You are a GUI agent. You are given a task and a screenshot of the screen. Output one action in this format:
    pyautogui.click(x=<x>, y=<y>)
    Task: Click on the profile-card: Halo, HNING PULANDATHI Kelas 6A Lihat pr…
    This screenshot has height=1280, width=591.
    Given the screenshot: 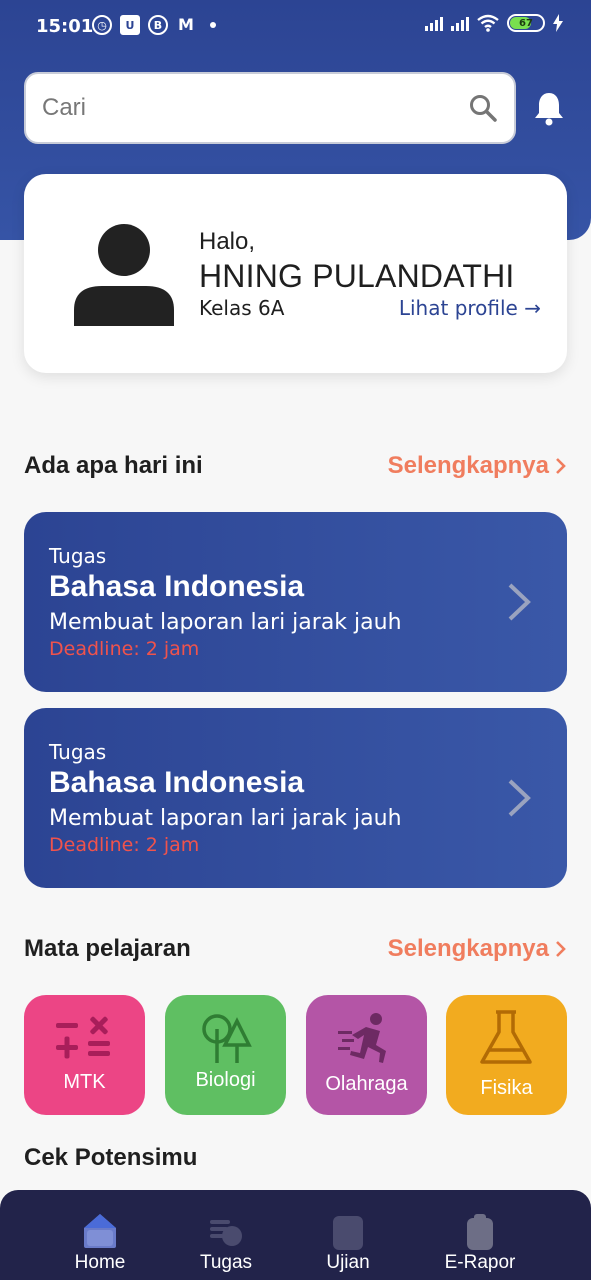 What is the action you would take?
    pyautogui.click(x=295, y=273)
    